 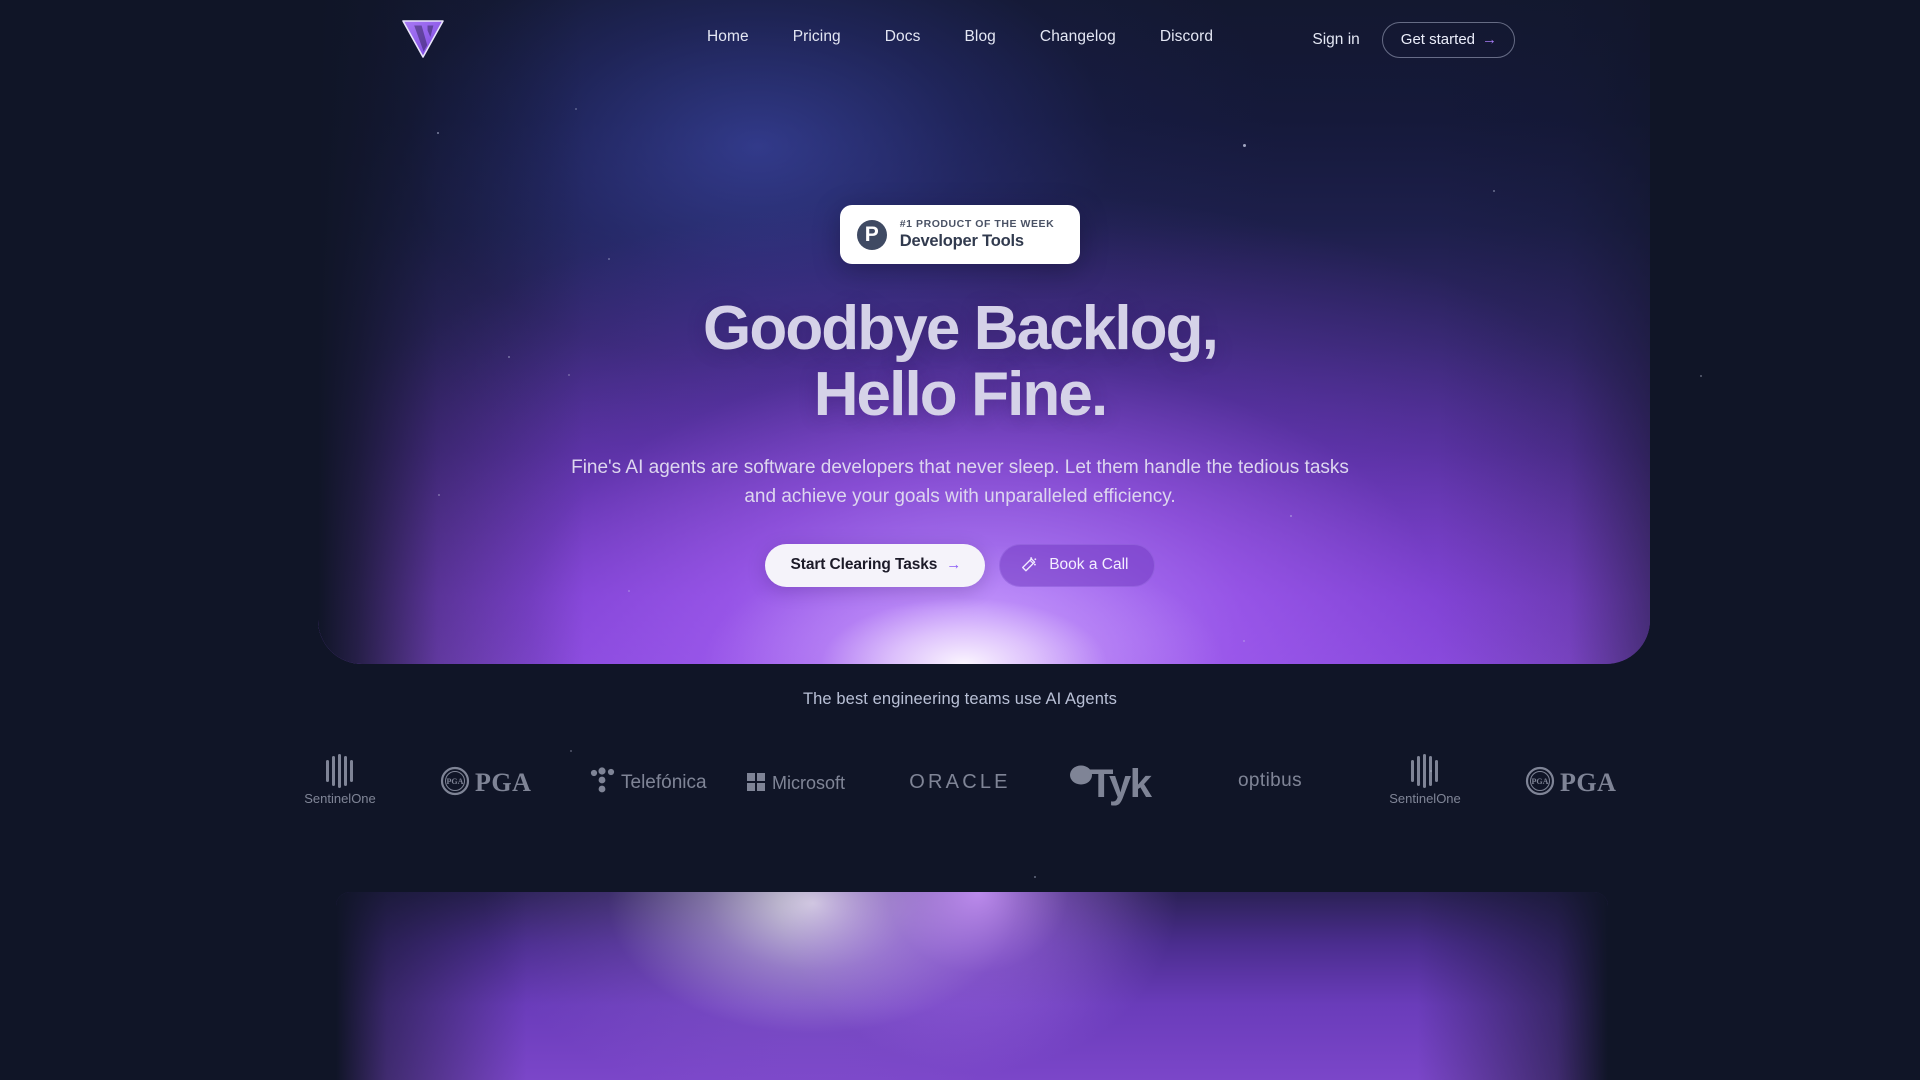 I want to click on svg-text: Microsoft, so click(x=808, y=783).